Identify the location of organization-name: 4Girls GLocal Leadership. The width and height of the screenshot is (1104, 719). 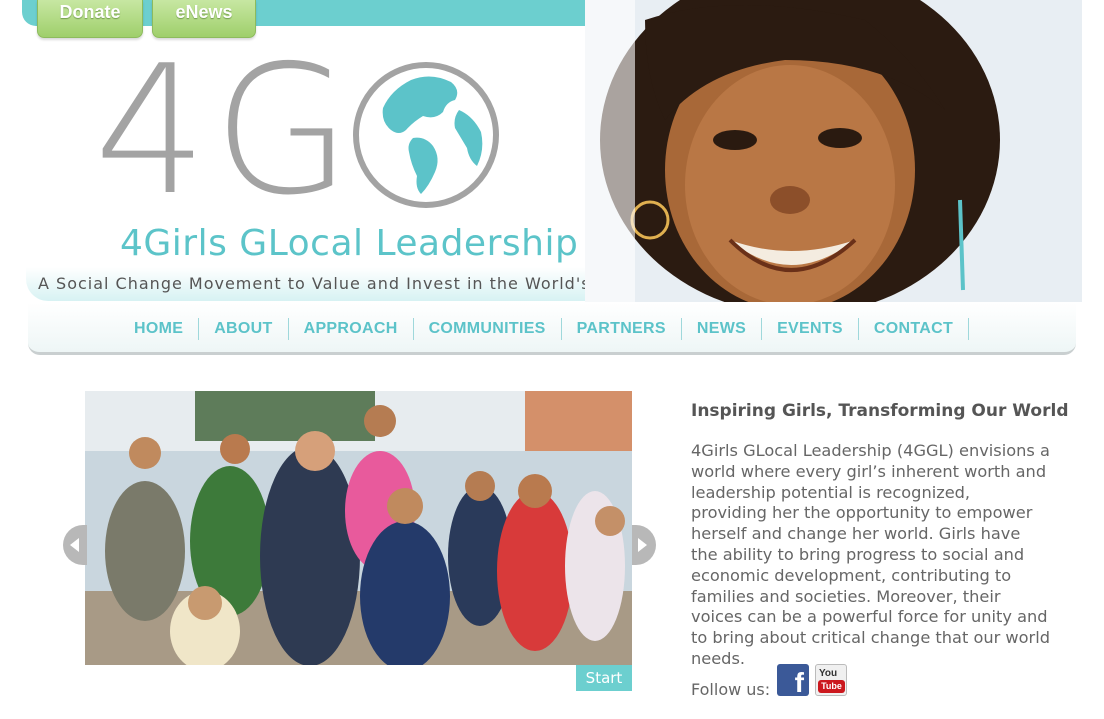
(349, 243).